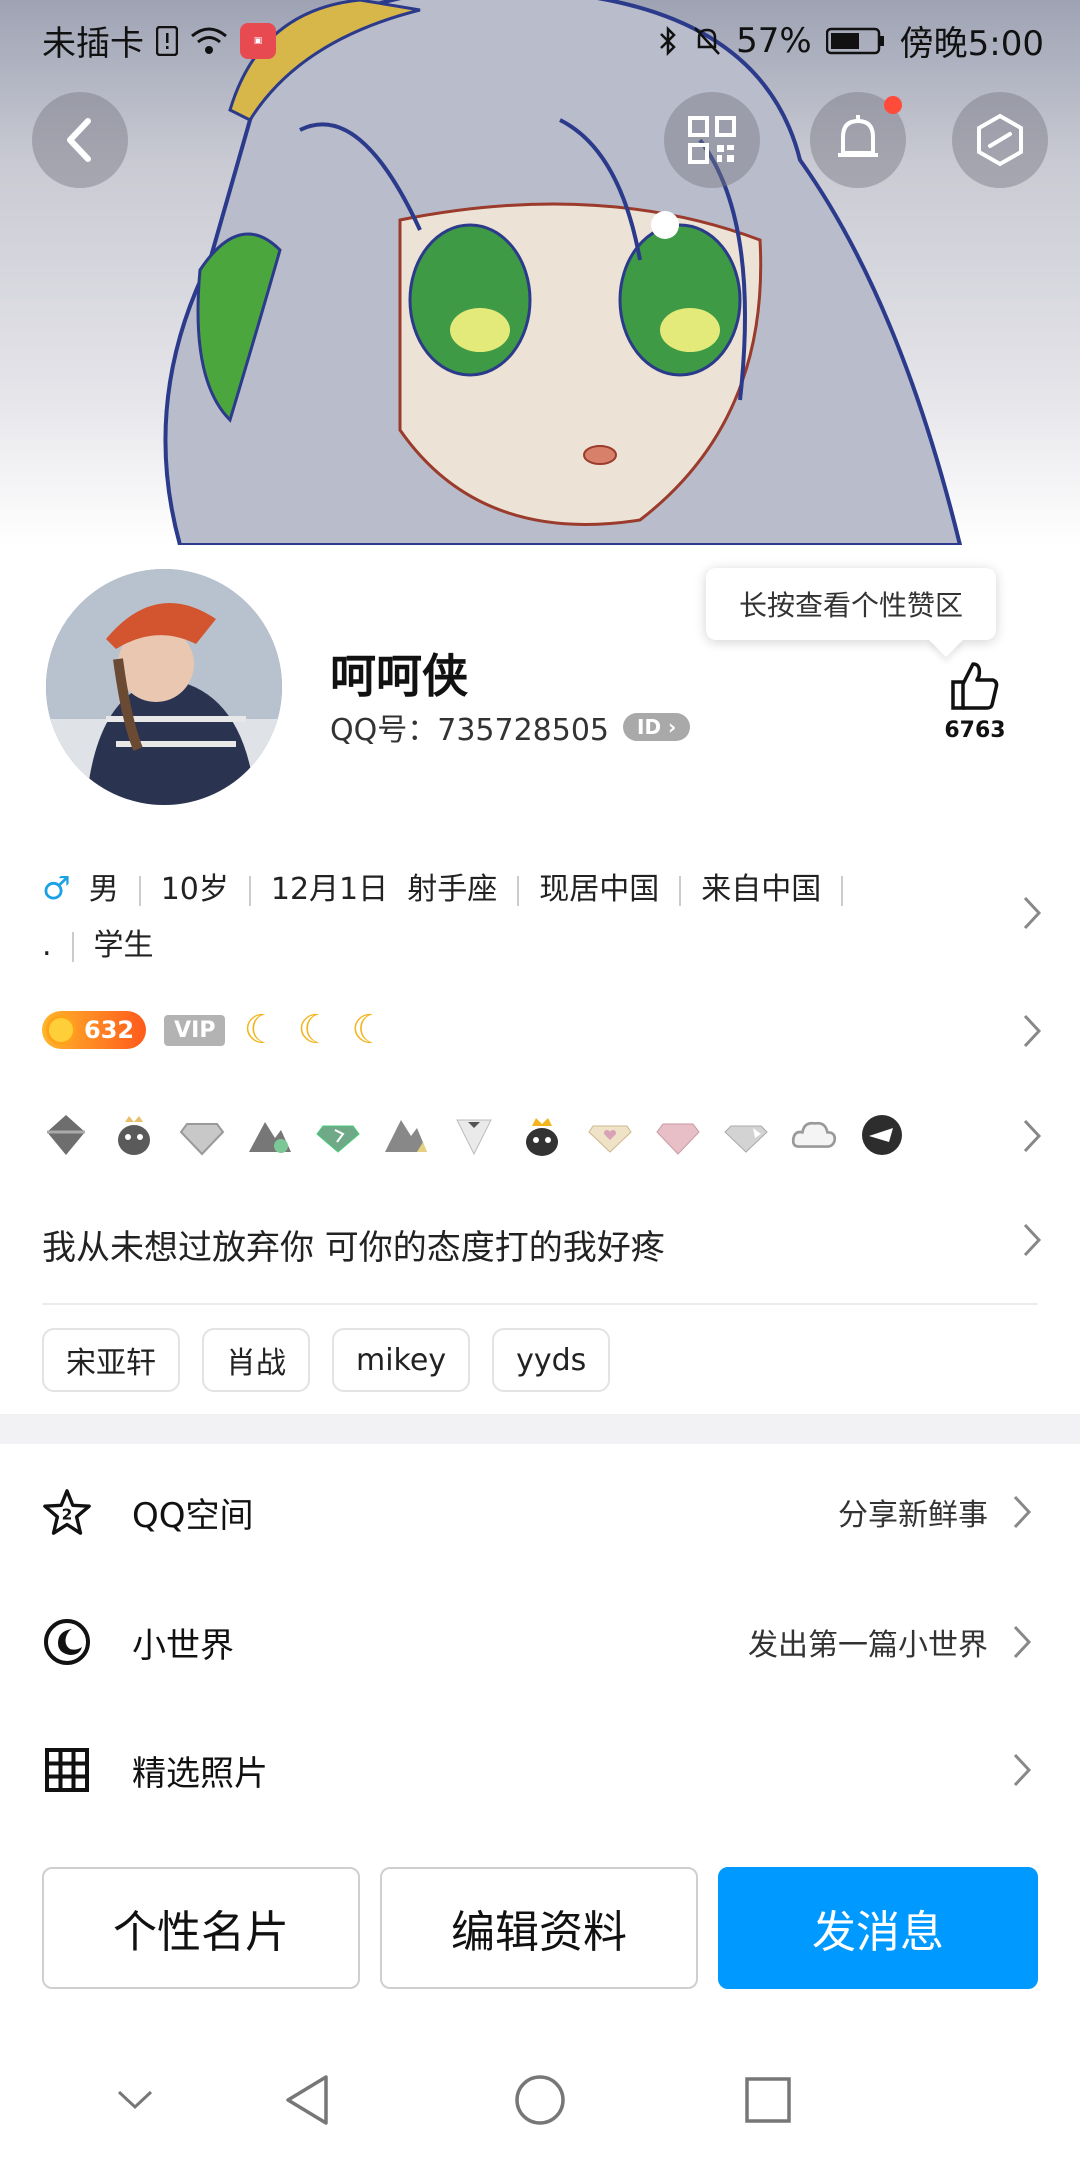  I want to click on menu-item-qzone: 2 QQ空间 分享新鲜事, so click(540, 1512).